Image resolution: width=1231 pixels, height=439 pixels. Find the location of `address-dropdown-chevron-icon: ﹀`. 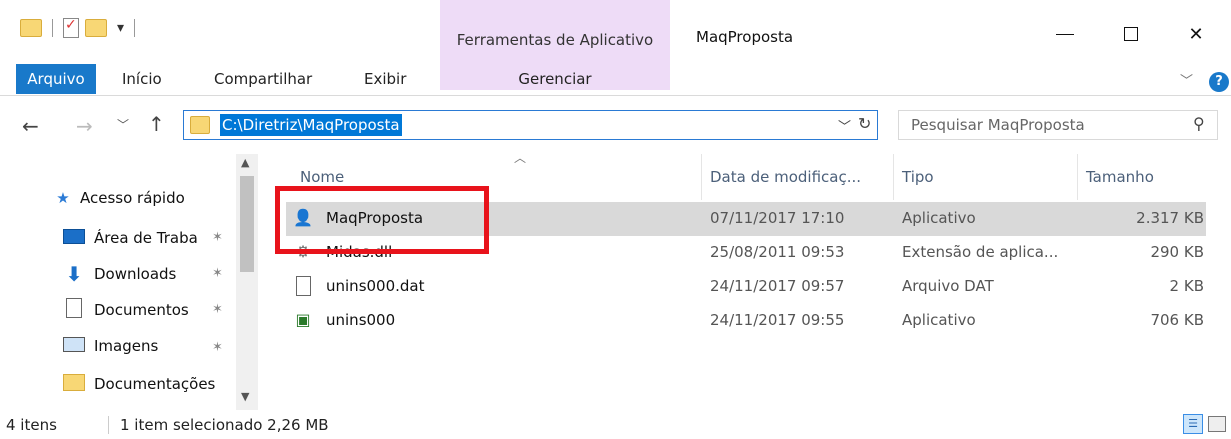

address-dropdown-chevron-icon: ﹀ is located at coordinates (844, 125).